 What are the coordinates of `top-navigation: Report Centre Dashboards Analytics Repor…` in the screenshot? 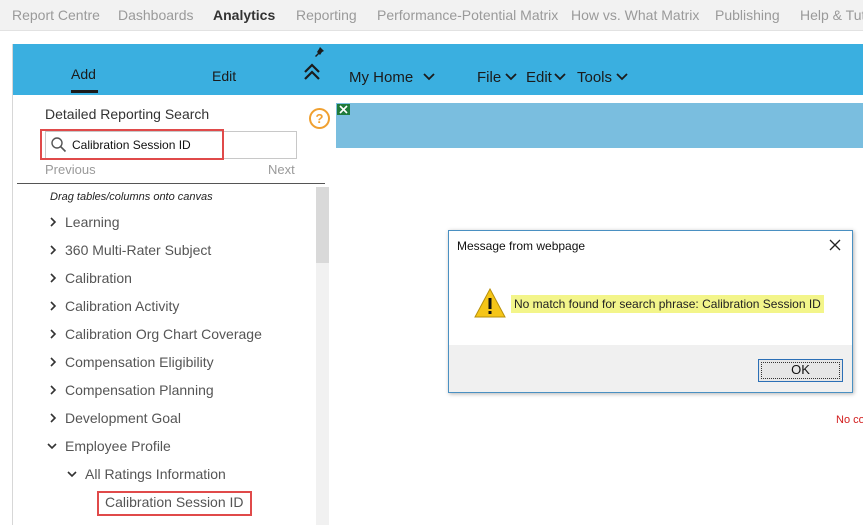 It's located at (431, 15).